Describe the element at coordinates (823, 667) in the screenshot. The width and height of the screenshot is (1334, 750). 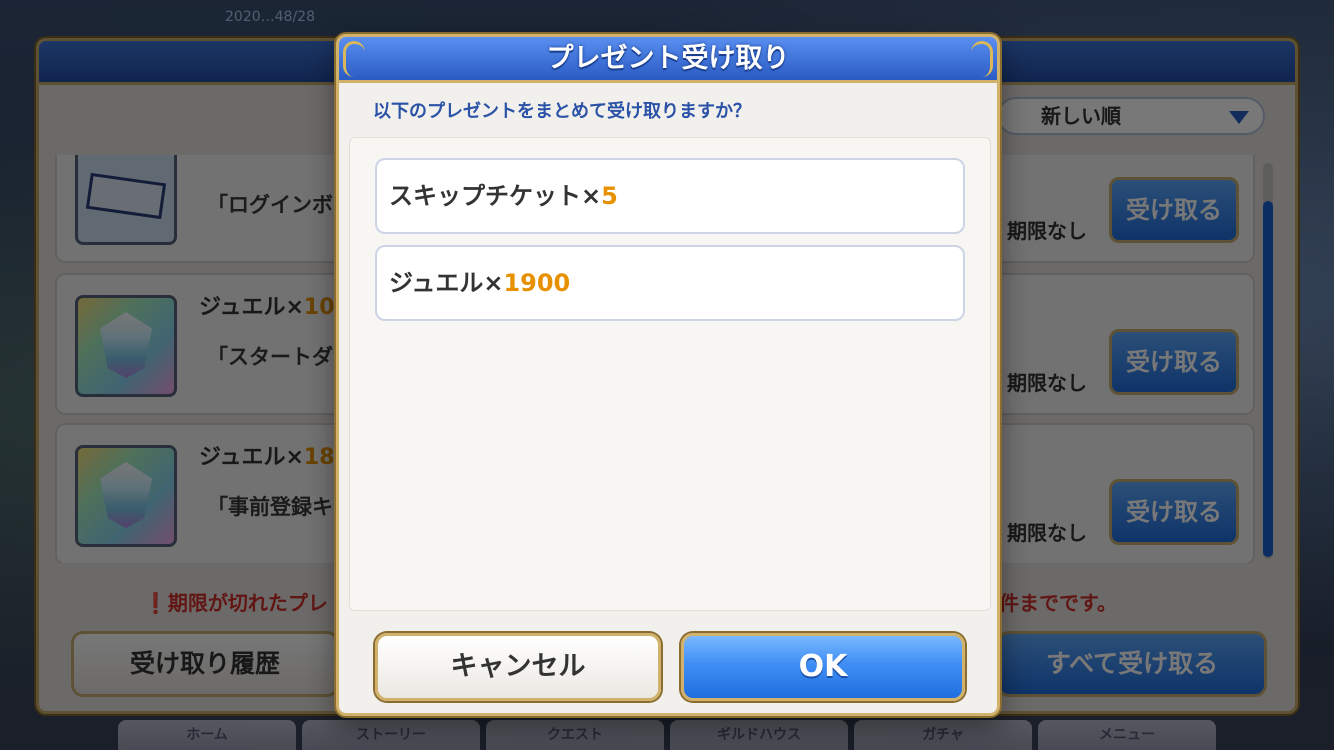
I see `ok-button: OK` at that location.